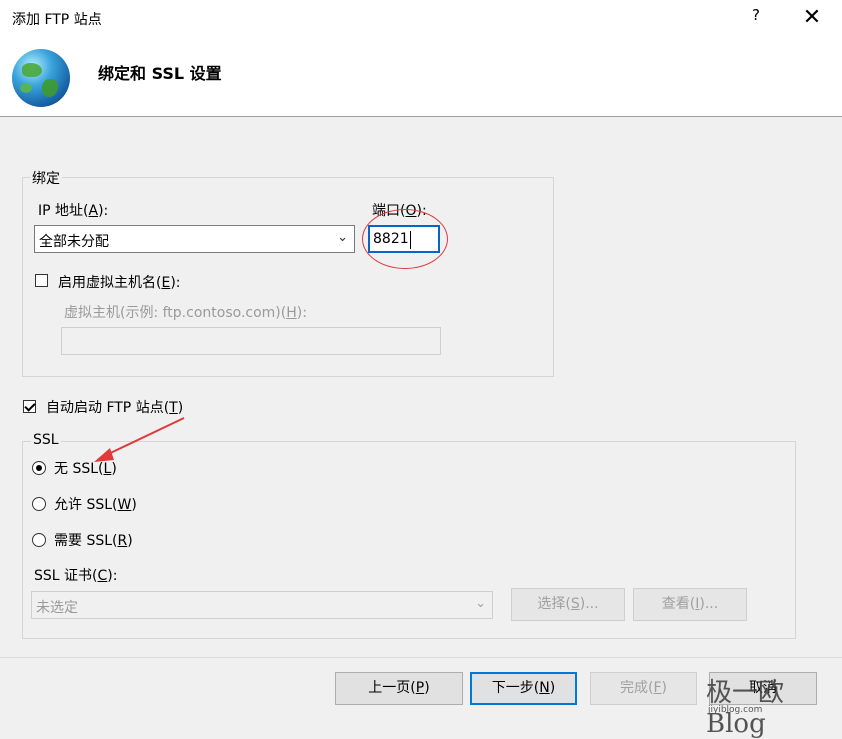 The height and width of the screenshot is (739, 842). I want to click on virtual-host-label: 虚拟主机(示例: ftp.contoso.com)(H):, so click(185, 313).